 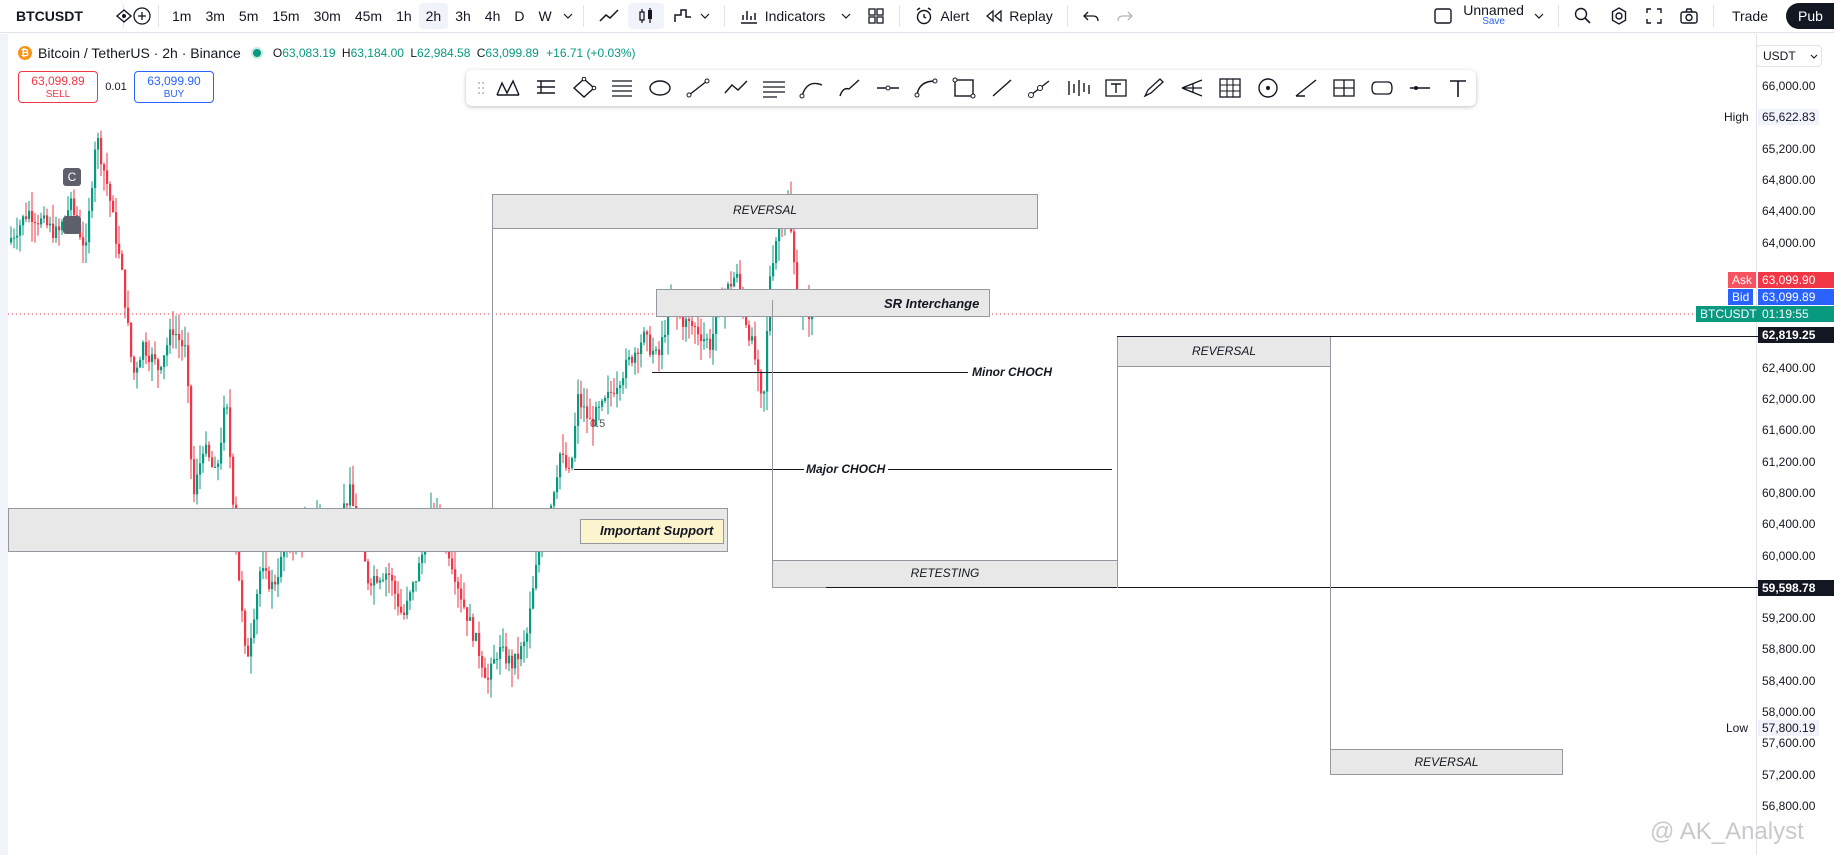 I want to click on resistance-level-line, so click(x=1437, y=336).